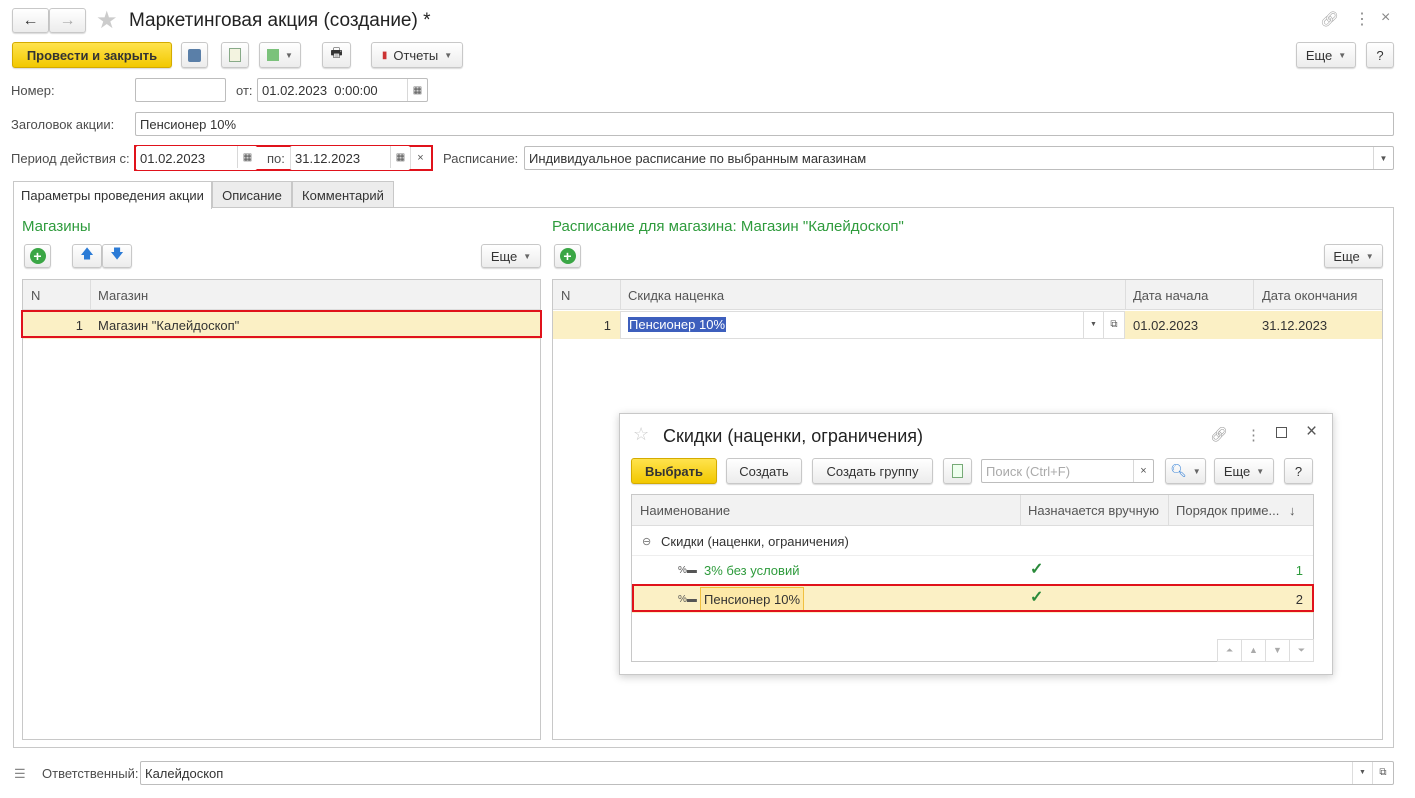  I want to click on header-input: Пенсионер 10%, so click(764, 124).